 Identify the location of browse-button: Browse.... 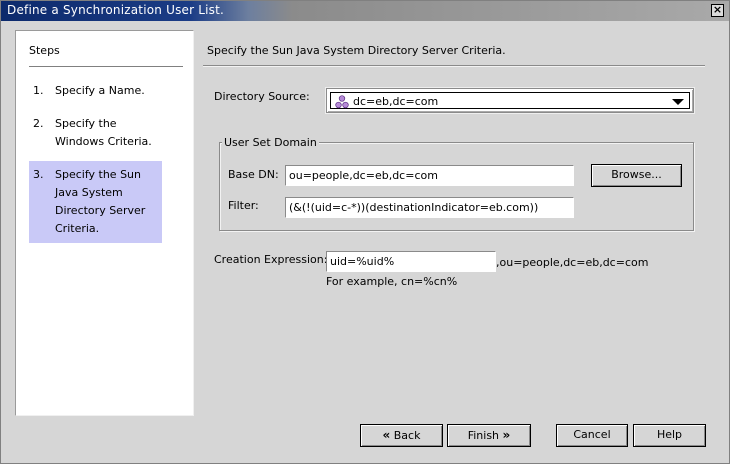
(636, 175).